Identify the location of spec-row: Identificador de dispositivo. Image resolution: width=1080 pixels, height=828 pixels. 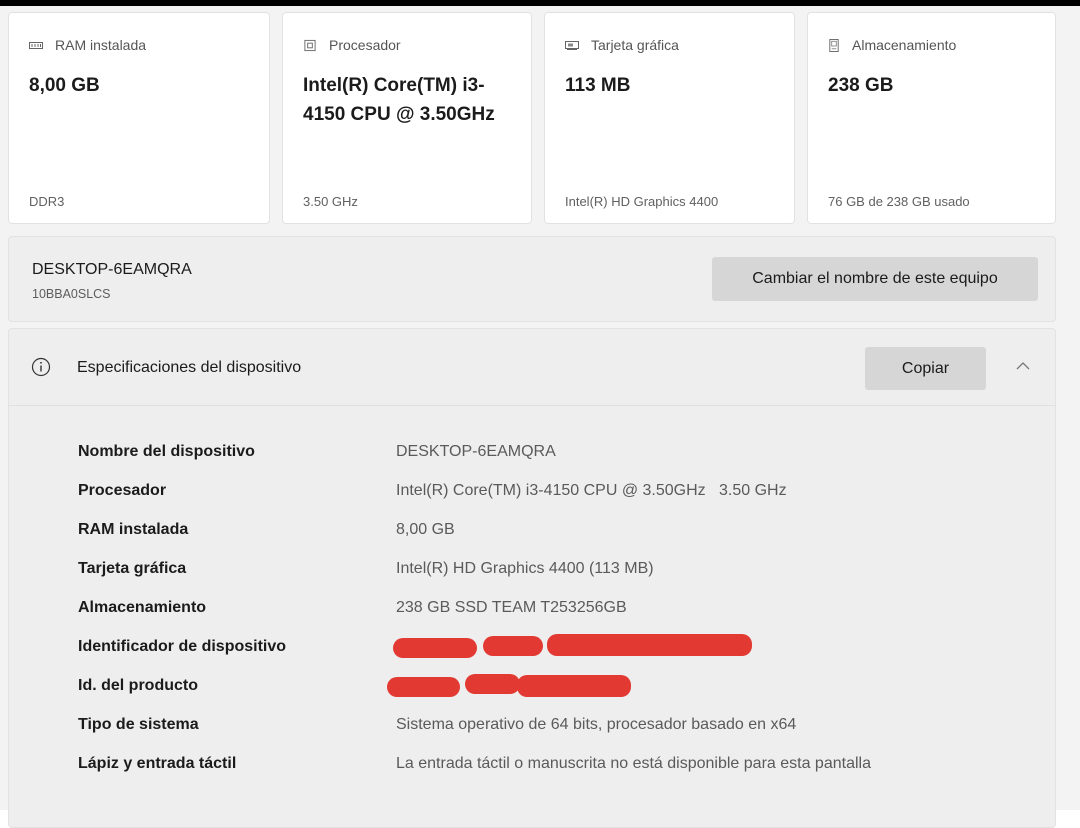
(532, 647).